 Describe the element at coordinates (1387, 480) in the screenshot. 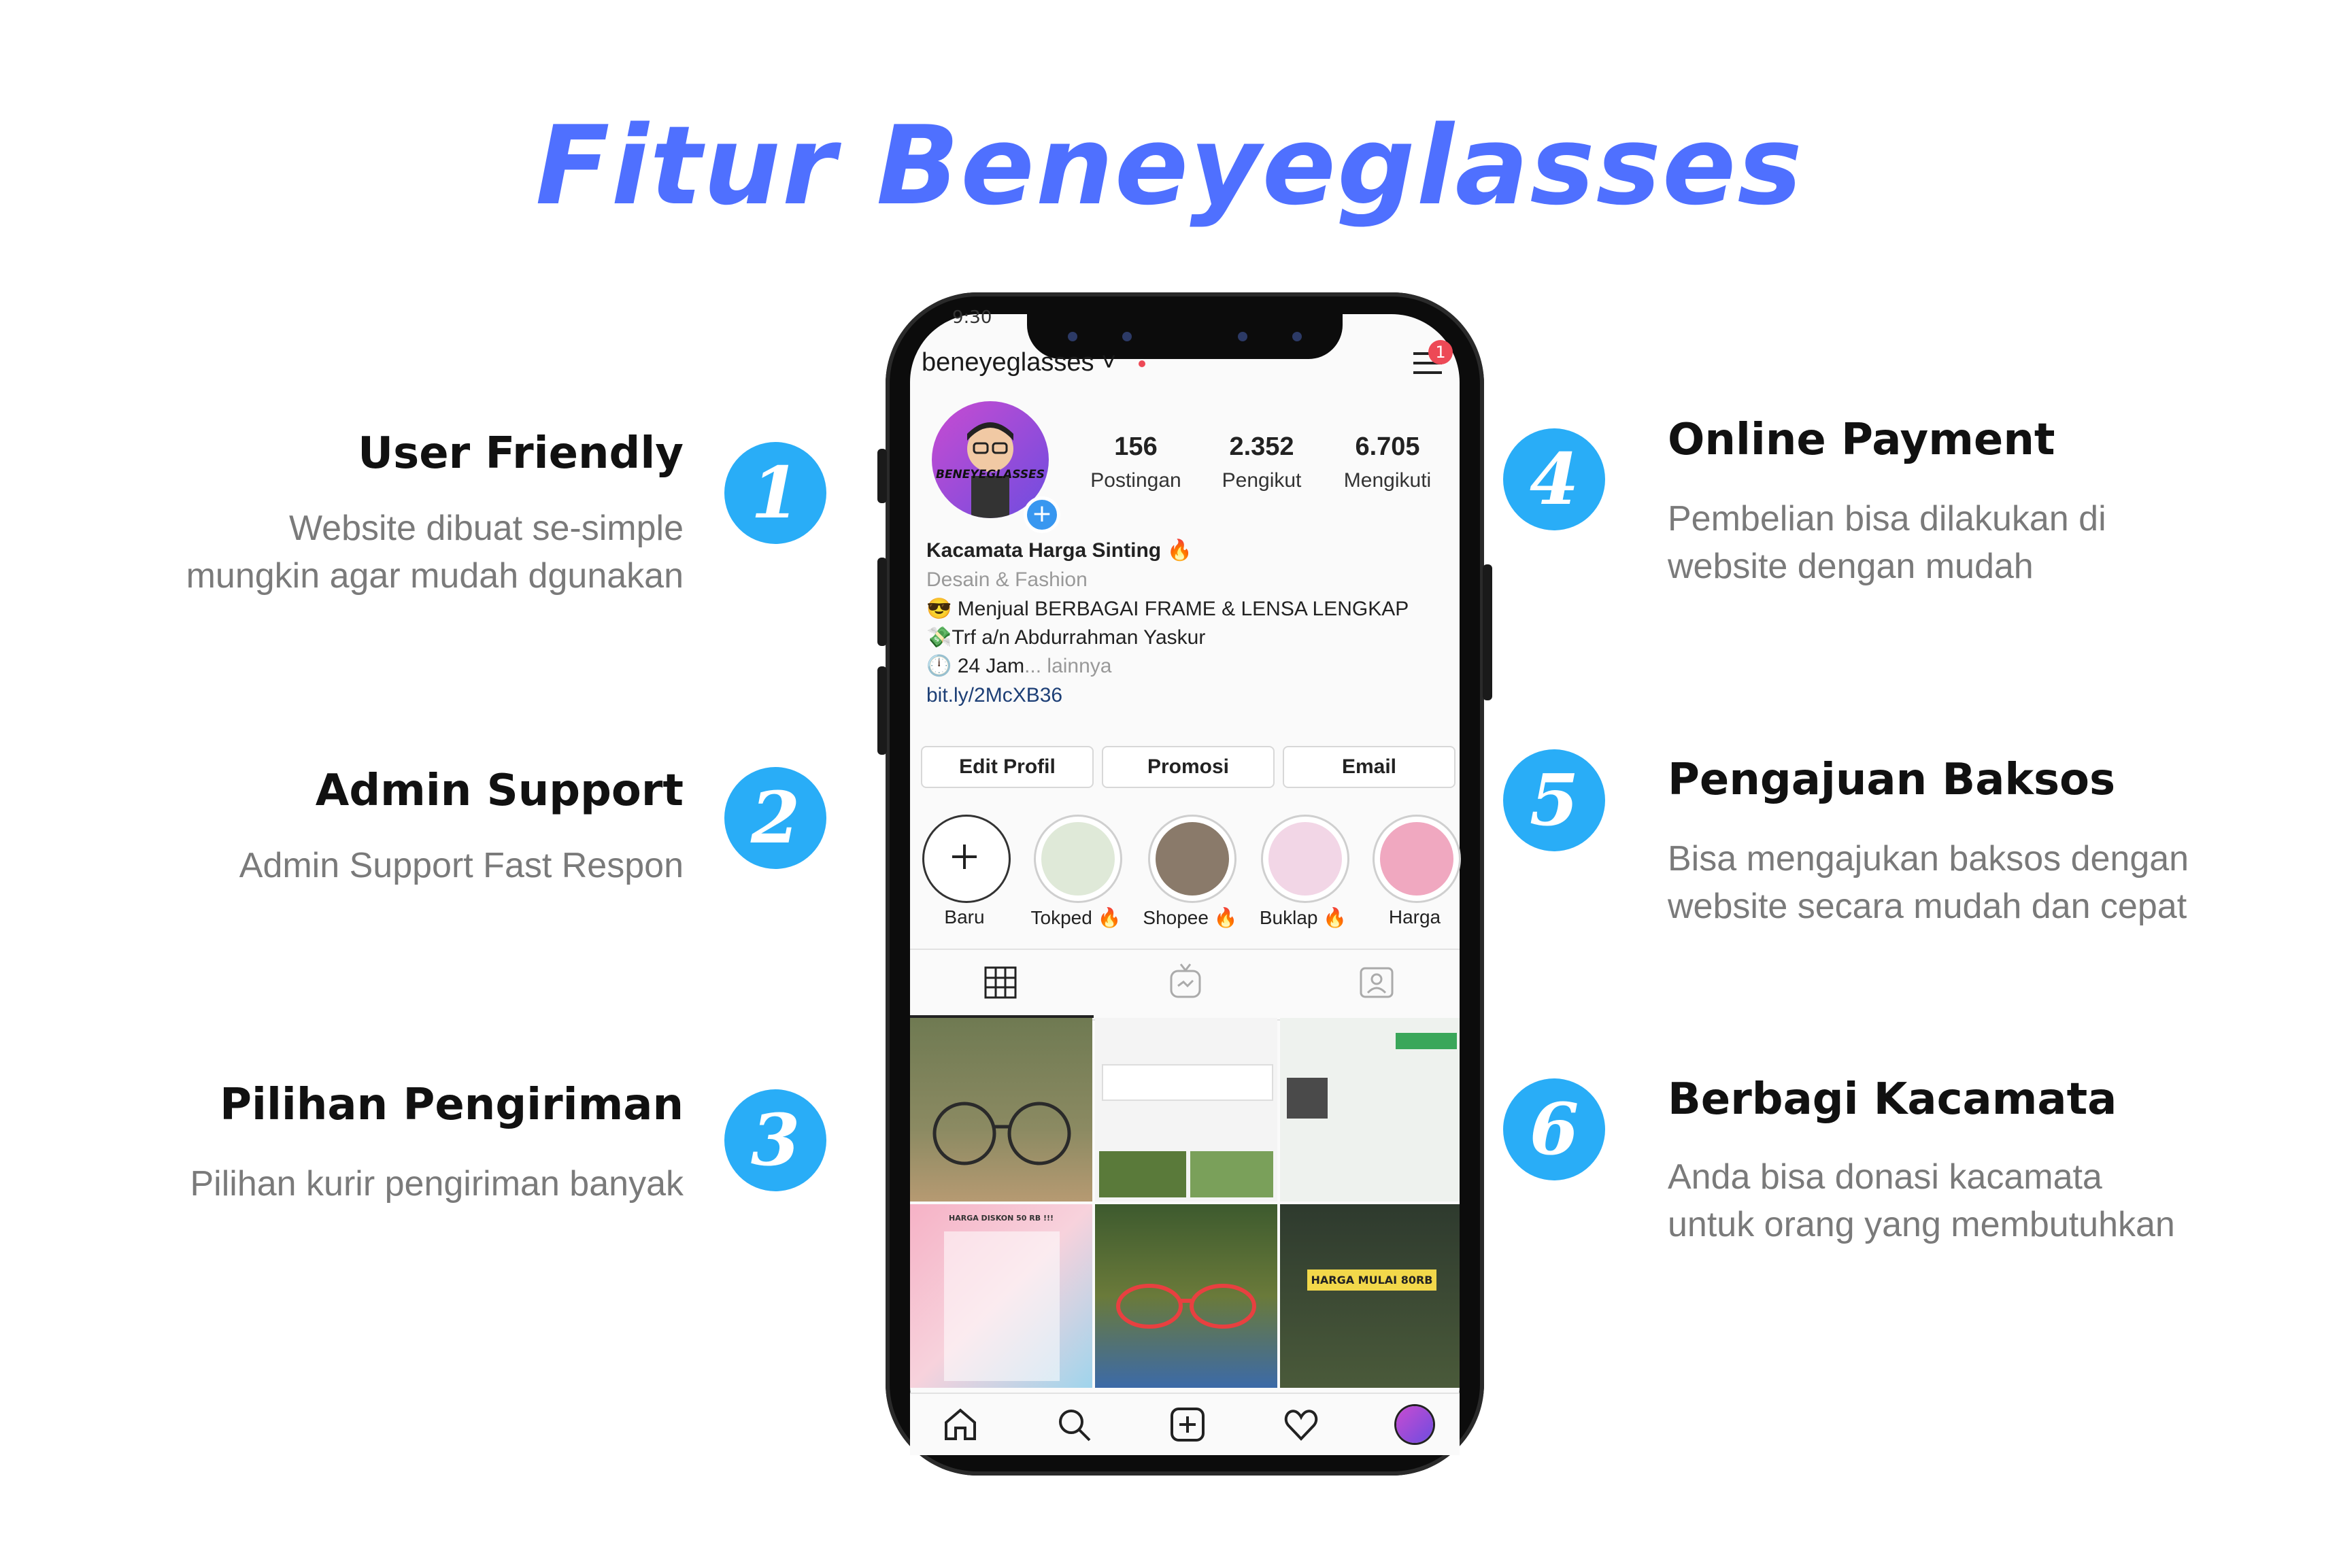

I see `following-label: Mengikuti` at that location.